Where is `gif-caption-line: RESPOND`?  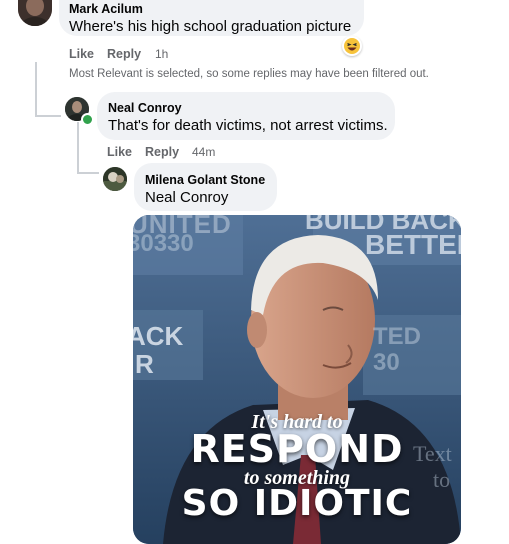 gif-caption-line: RESPOND is located at coordinates (297, 449).